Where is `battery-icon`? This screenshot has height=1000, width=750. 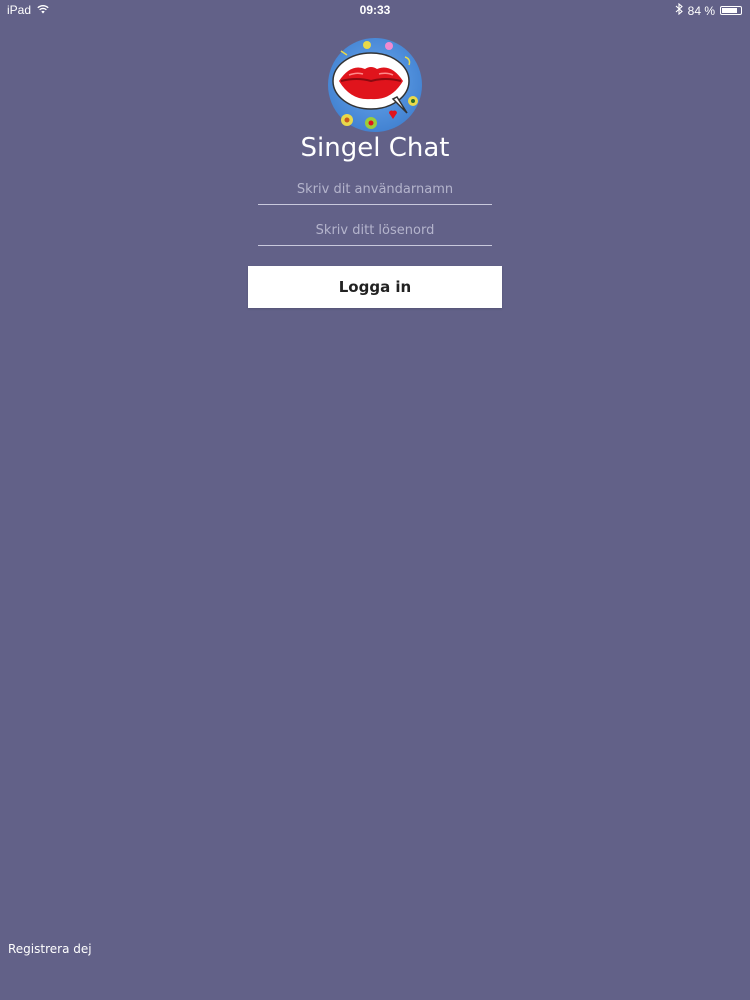
battery-icon is located at coordinates (731, 10).